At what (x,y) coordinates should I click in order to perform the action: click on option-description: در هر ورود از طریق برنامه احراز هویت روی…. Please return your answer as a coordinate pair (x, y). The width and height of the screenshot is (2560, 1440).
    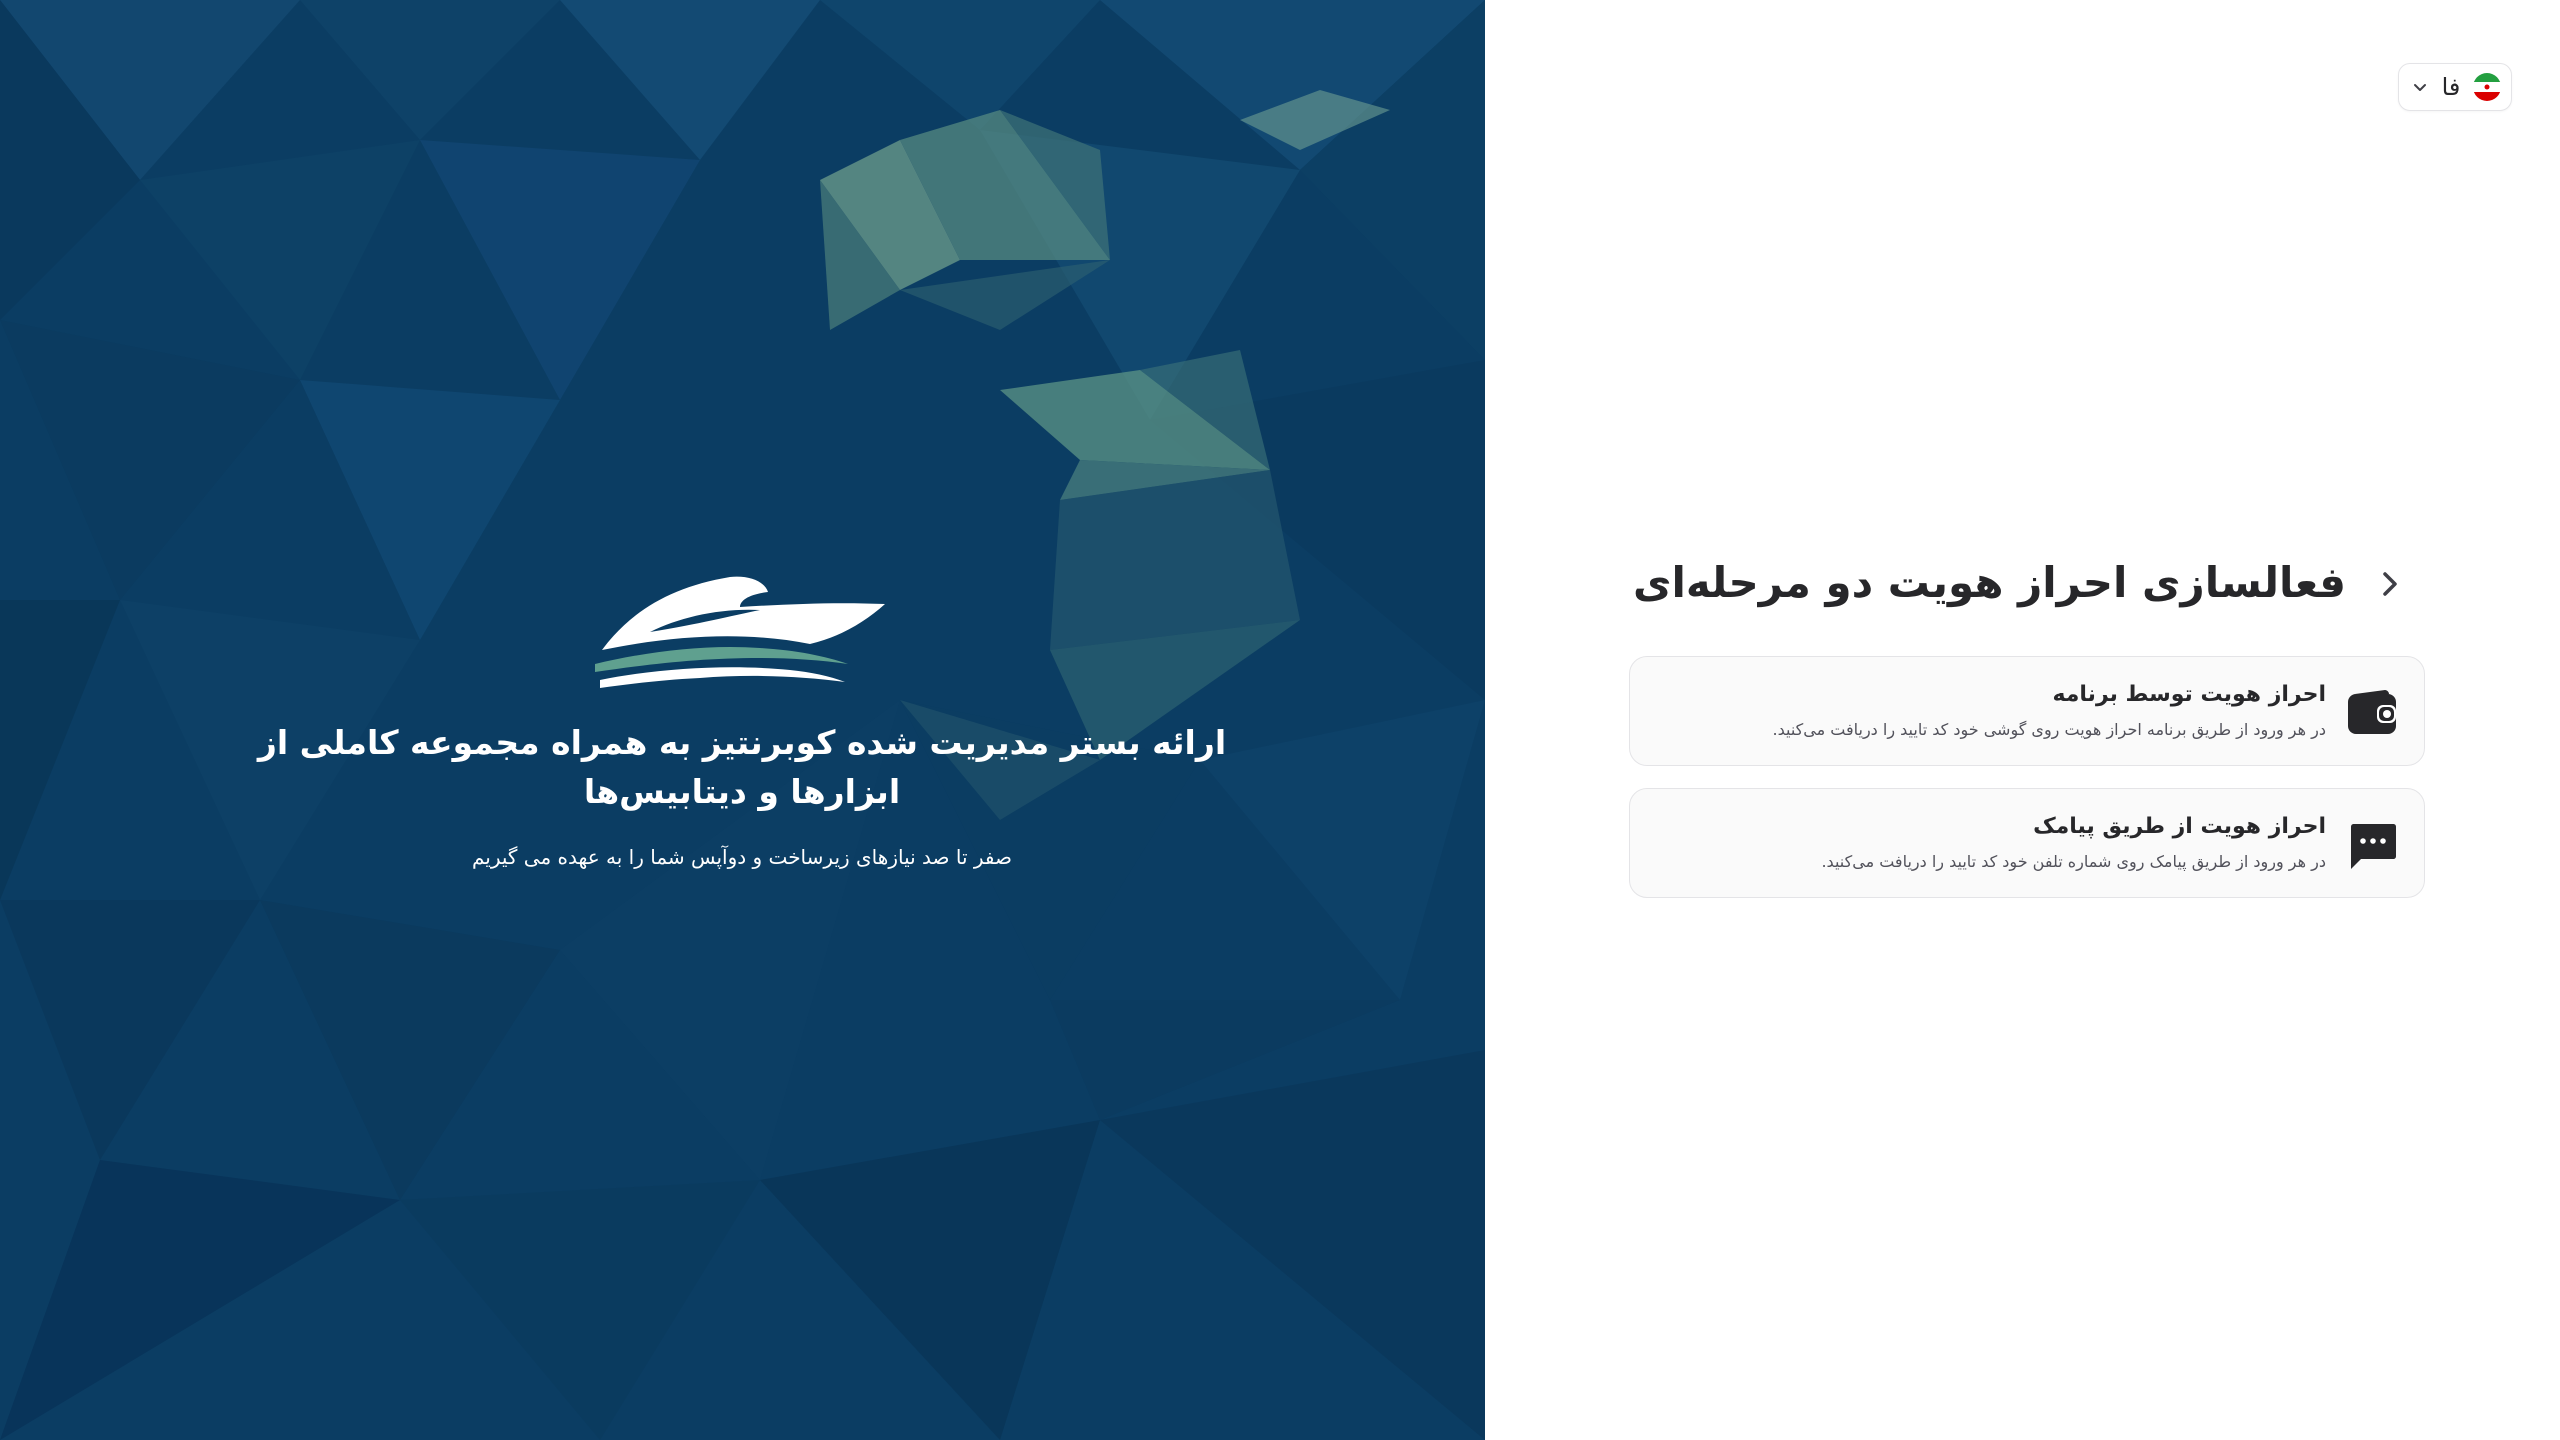
    Looking at the image, I should click on (2049, 729).